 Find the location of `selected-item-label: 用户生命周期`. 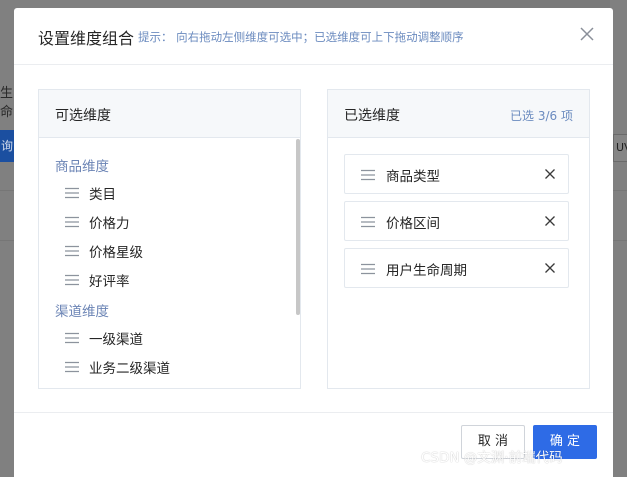

selected-item-label: 用户生命周期 is located at coordinates (426, 271).